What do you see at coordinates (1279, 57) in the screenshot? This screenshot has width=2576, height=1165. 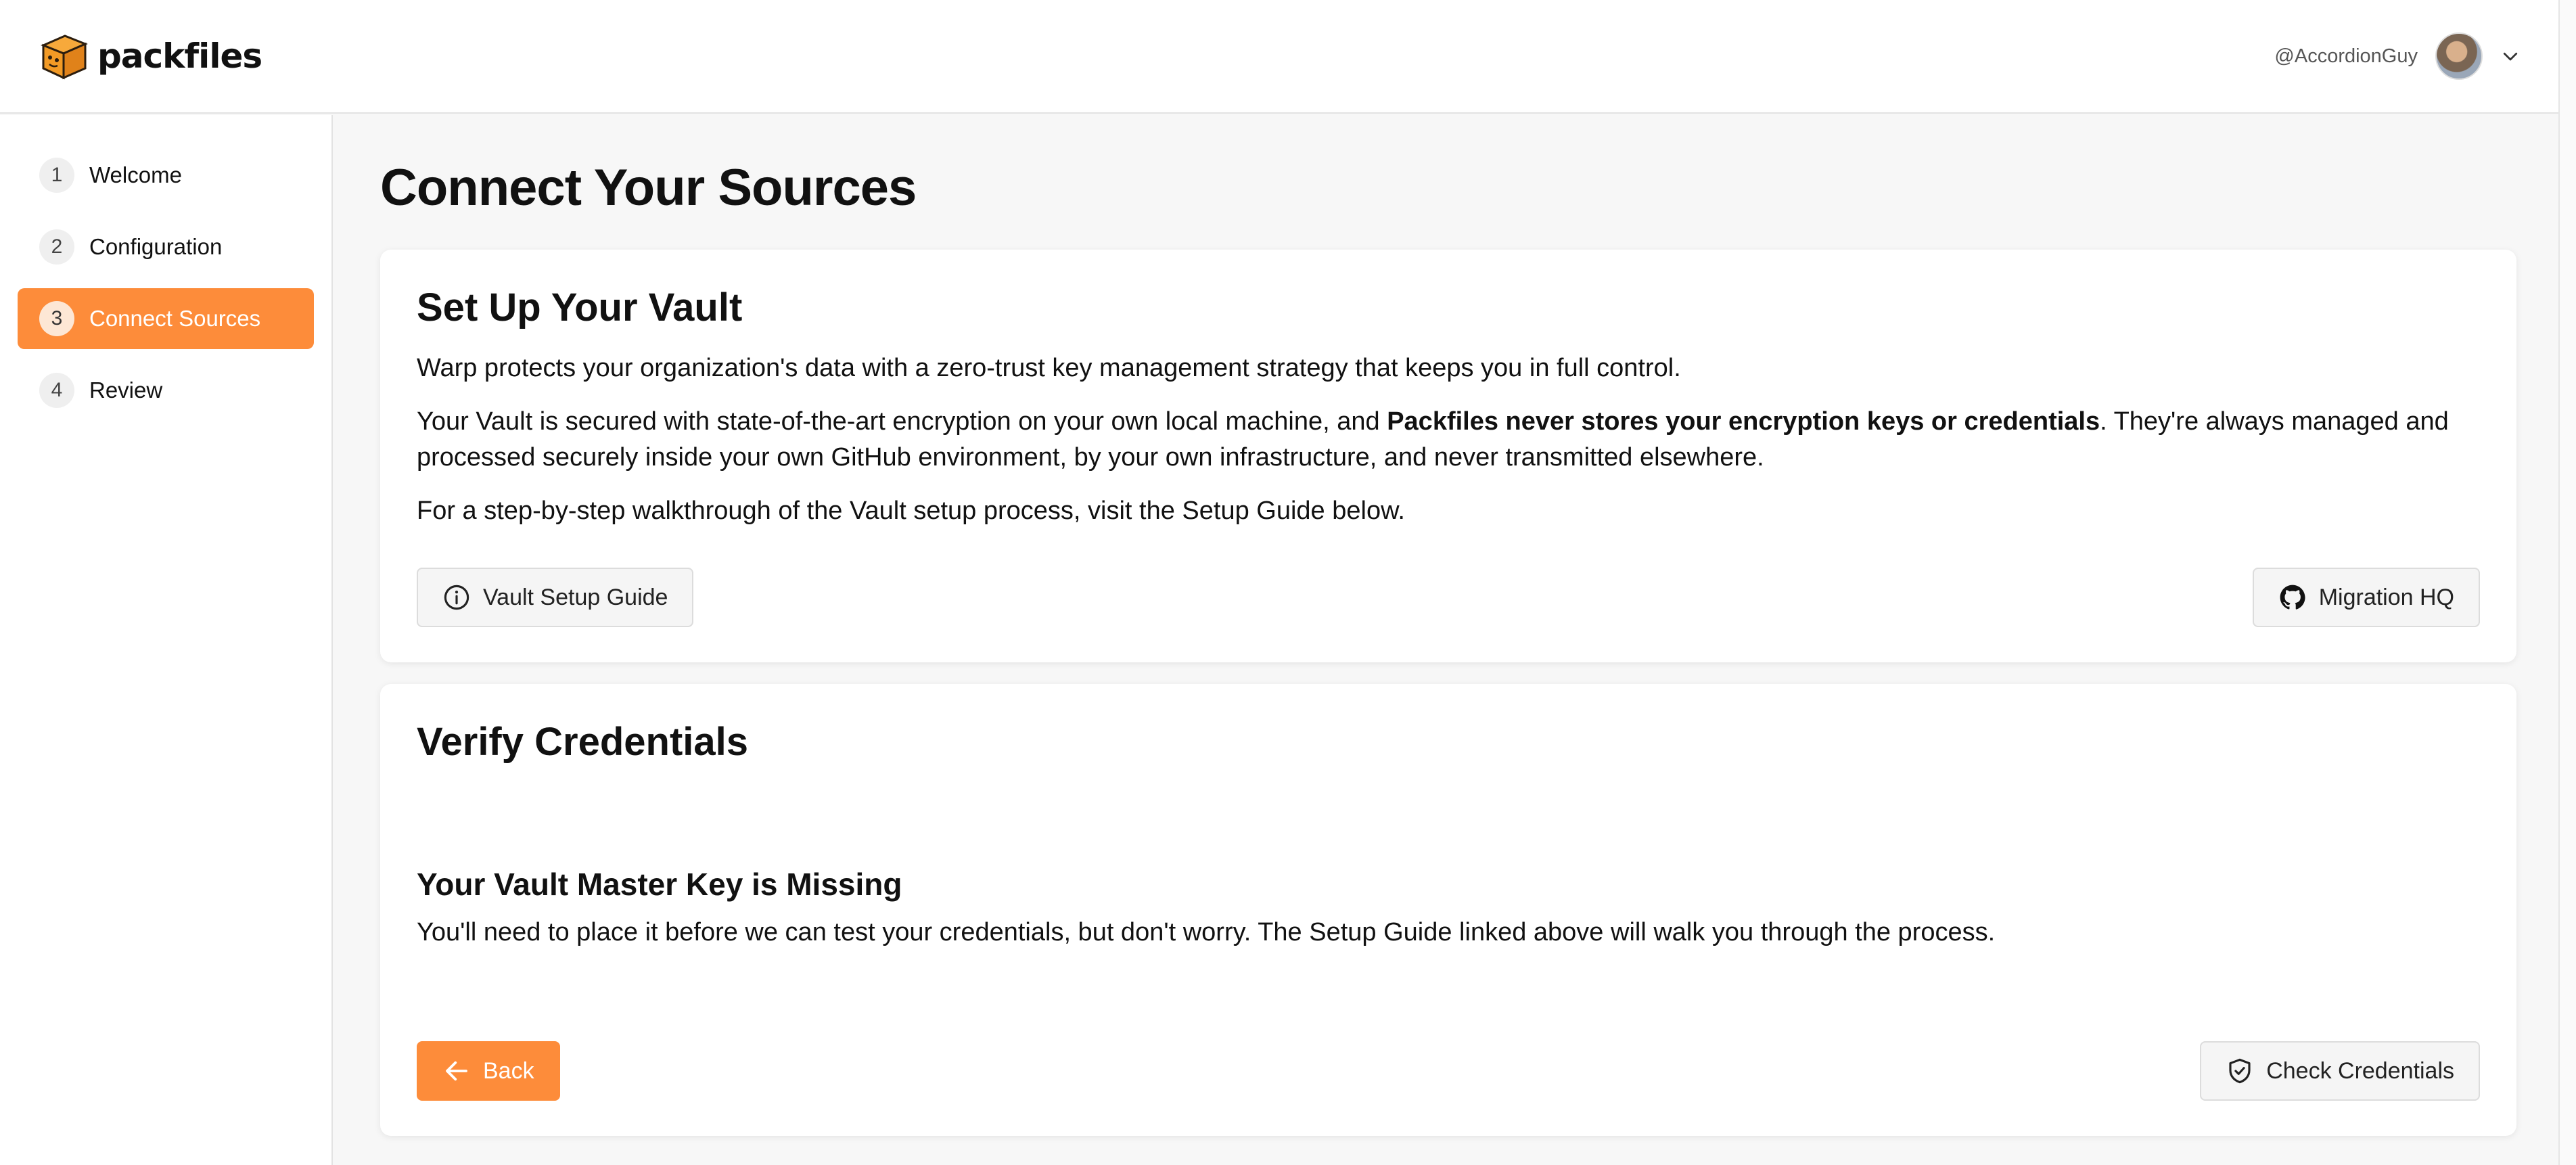 I see `top-header: packfiles @AccordionGuy` at bounding box center [1279, 57].